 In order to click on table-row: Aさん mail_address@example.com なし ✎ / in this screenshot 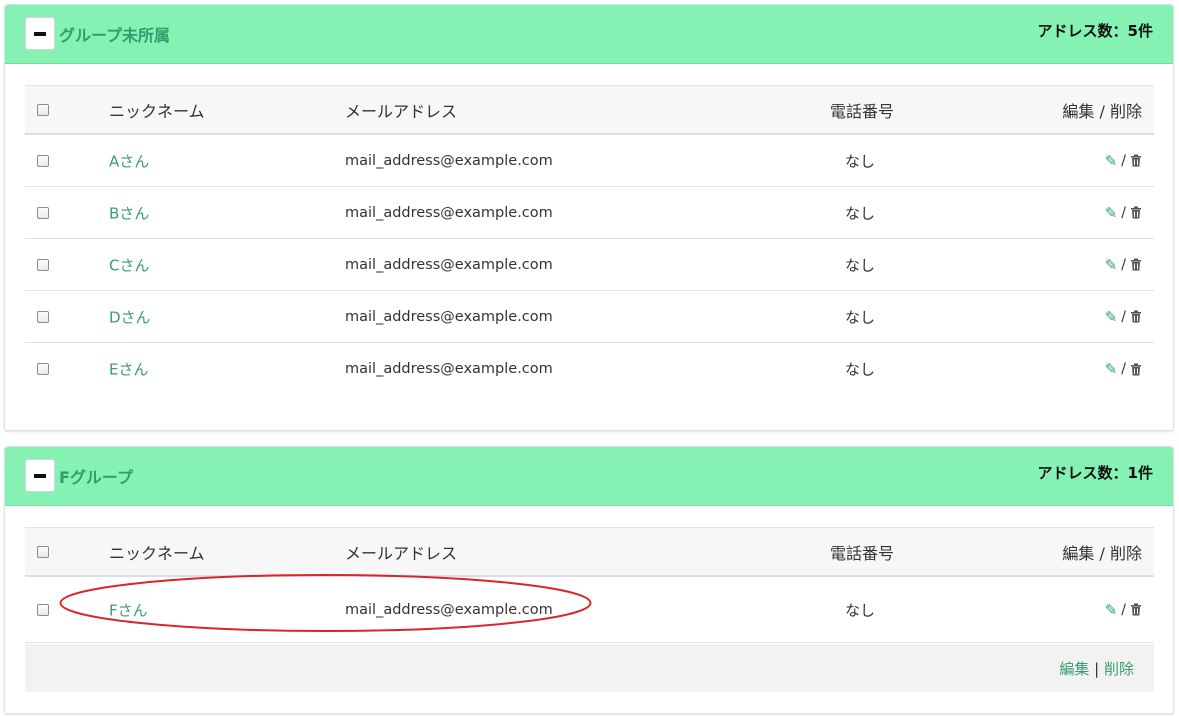, I will do `click(589, 161)`.